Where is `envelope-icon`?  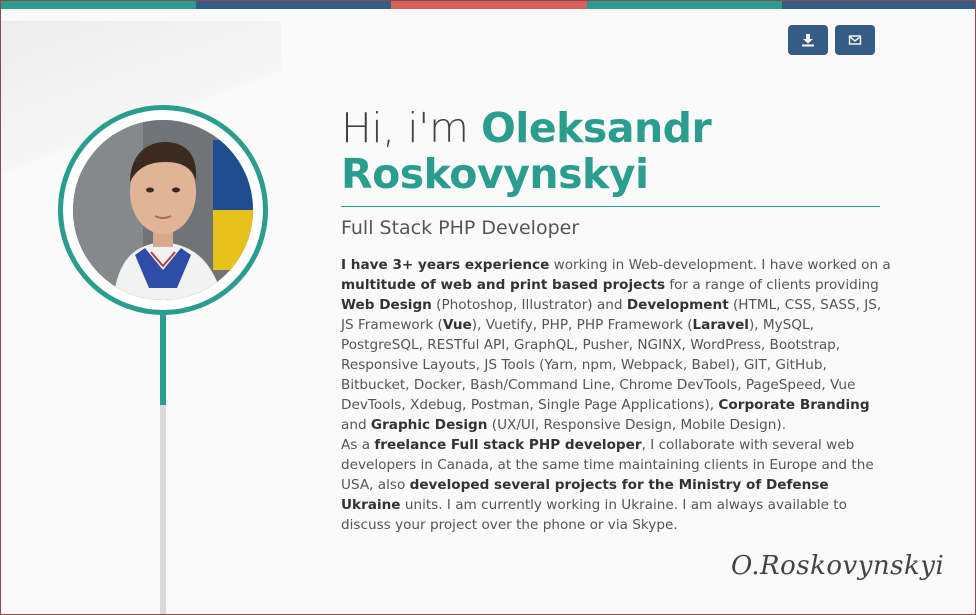
envelope-icon is located at coordinates (855, 40).